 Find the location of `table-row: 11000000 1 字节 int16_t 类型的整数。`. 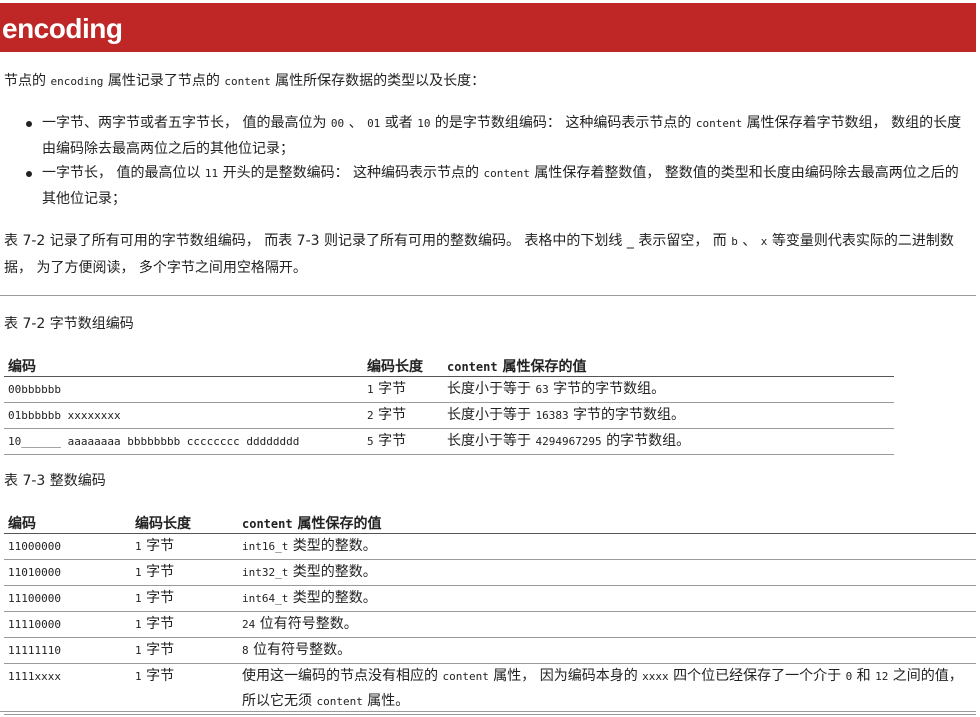

table-row: 11000000 1 字节 int16_t 类型的整数。 is located at coordinates (490, 546).